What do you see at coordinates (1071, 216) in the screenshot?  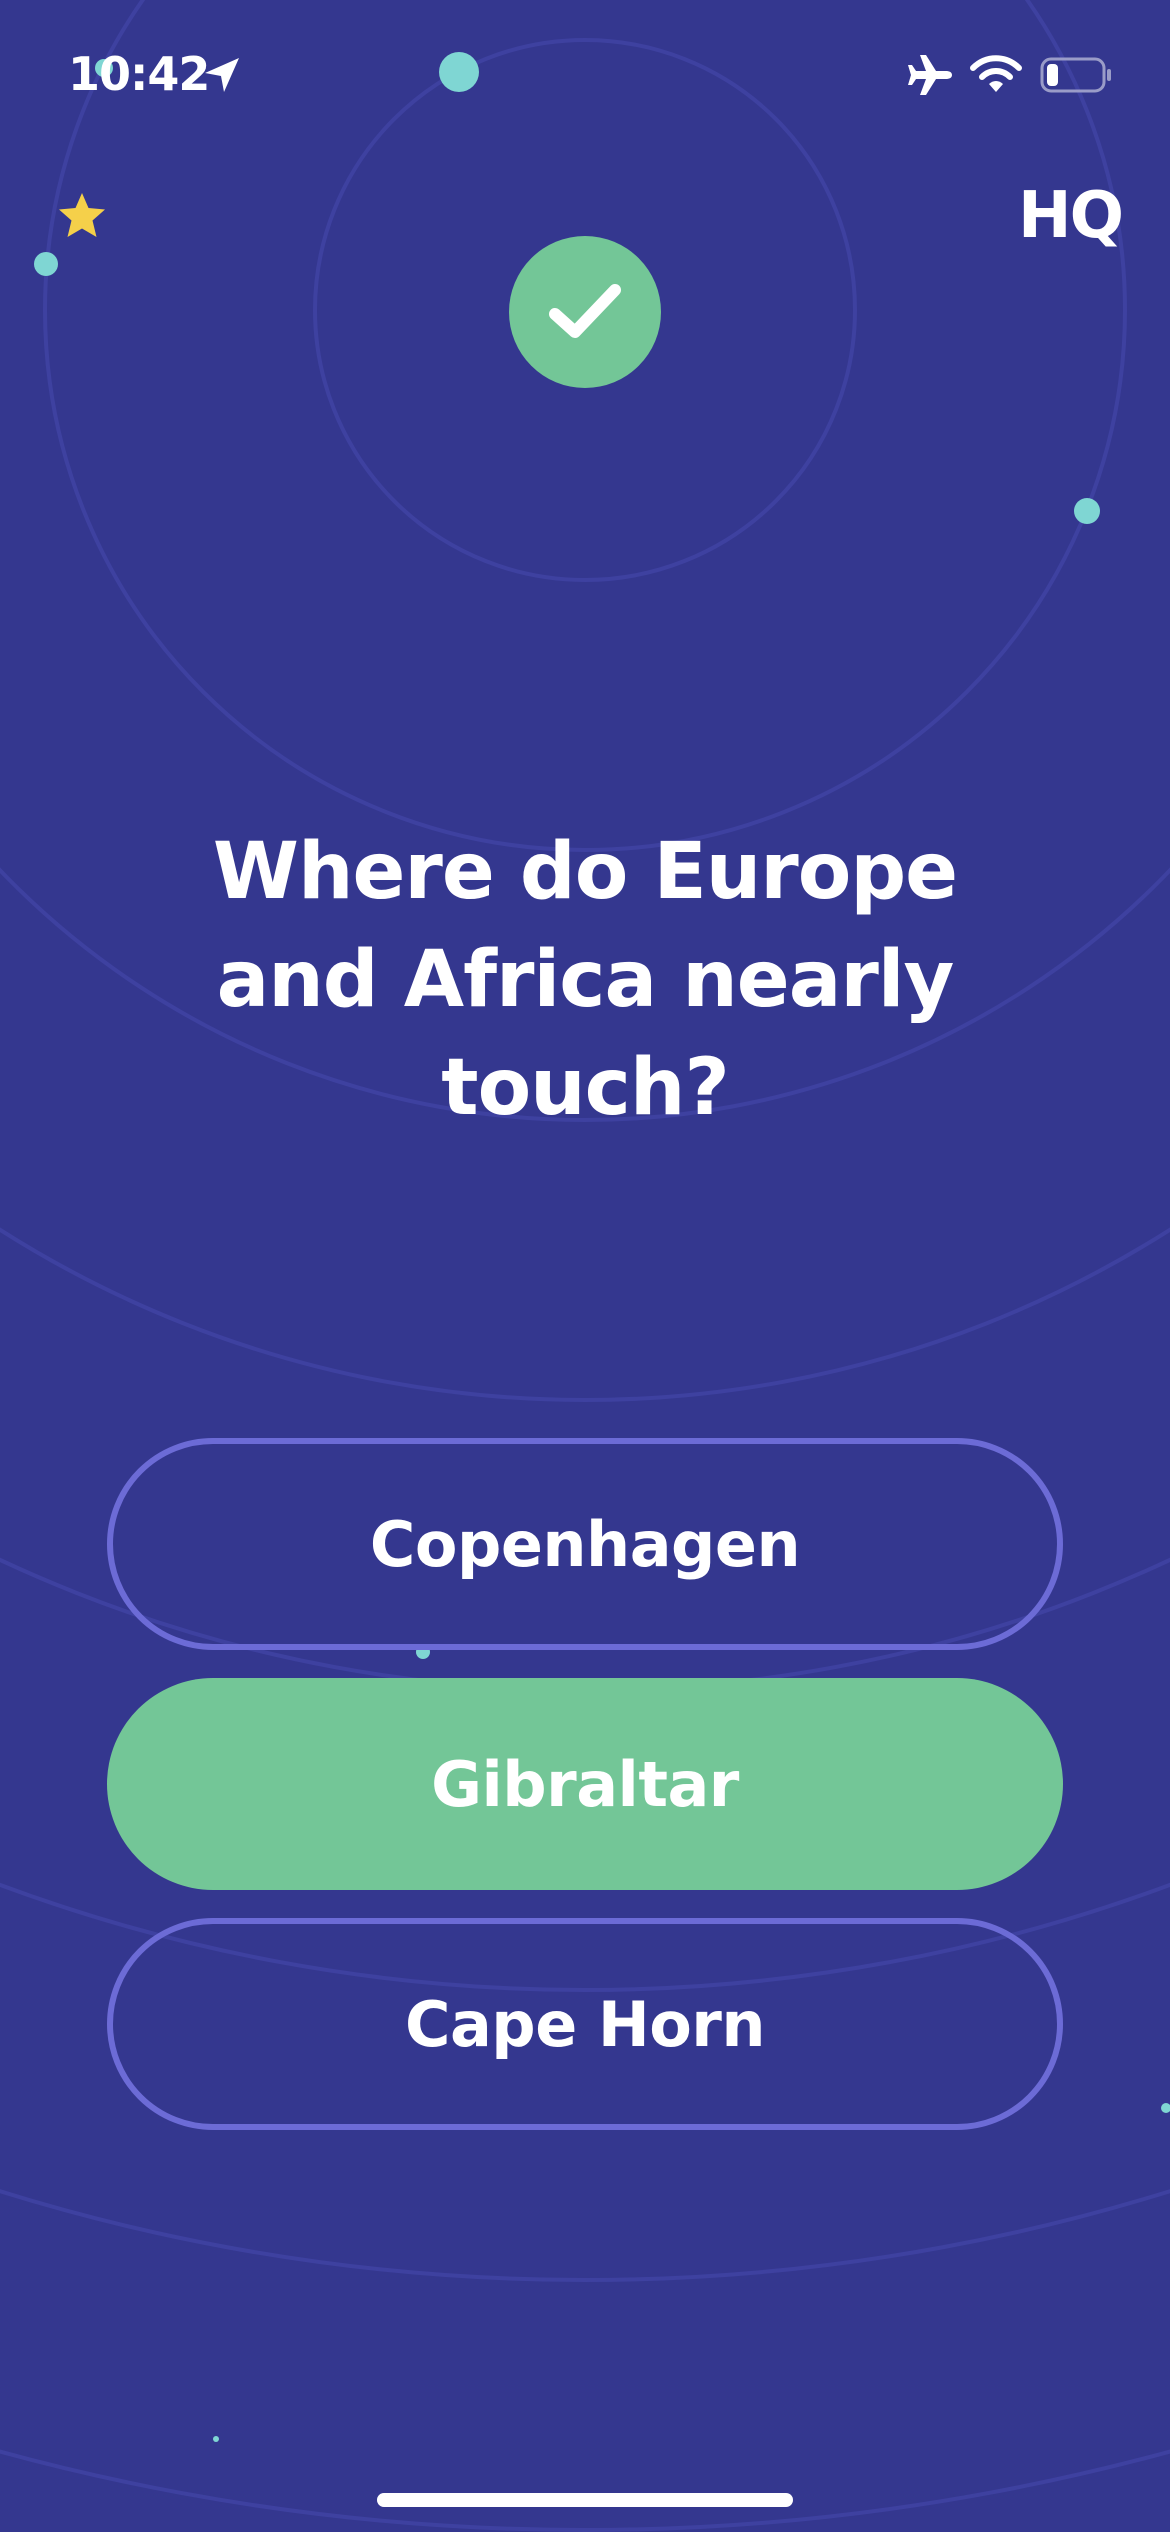 I see `hq-logo: HQ` at bounding box center [1071, 216].